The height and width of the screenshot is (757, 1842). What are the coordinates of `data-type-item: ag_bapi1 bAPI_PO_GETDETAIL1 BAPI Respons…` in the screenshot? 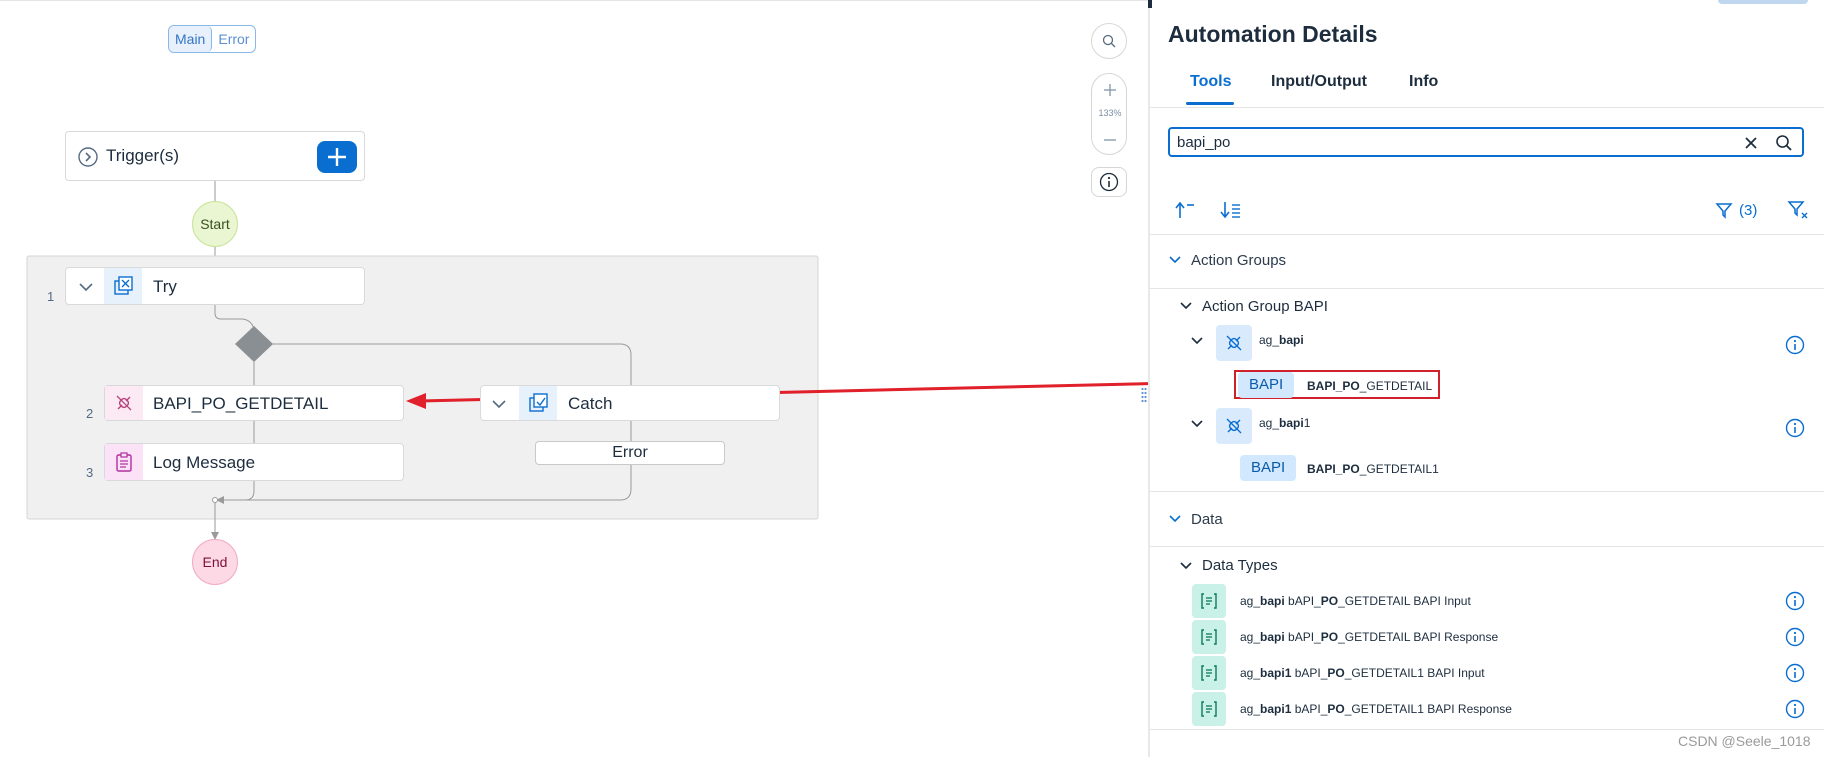 It's located at (1376, 709).